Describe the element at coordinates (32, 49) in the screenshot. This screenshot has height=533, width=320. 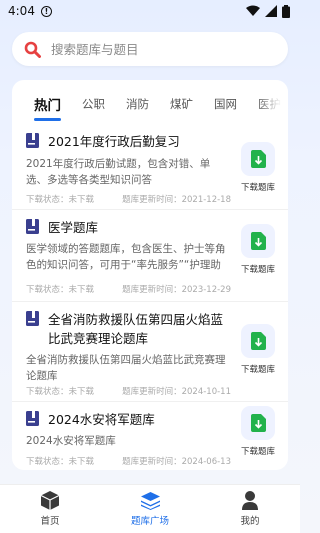
I see `search-icon` at that location.